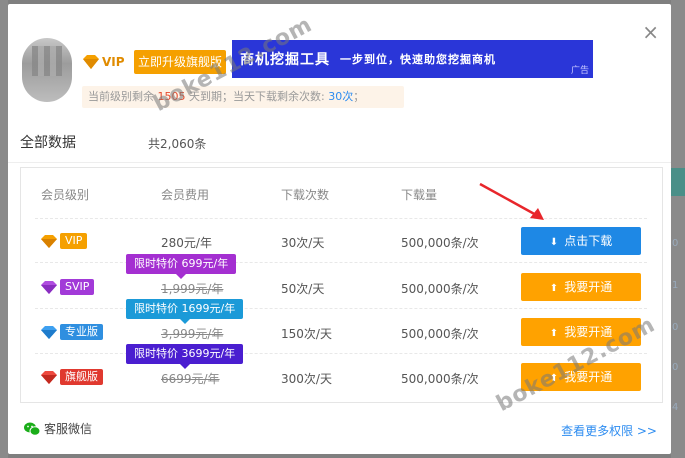  I want to click on tier-badge-flagship: 旗舰版, so click(72, 377).